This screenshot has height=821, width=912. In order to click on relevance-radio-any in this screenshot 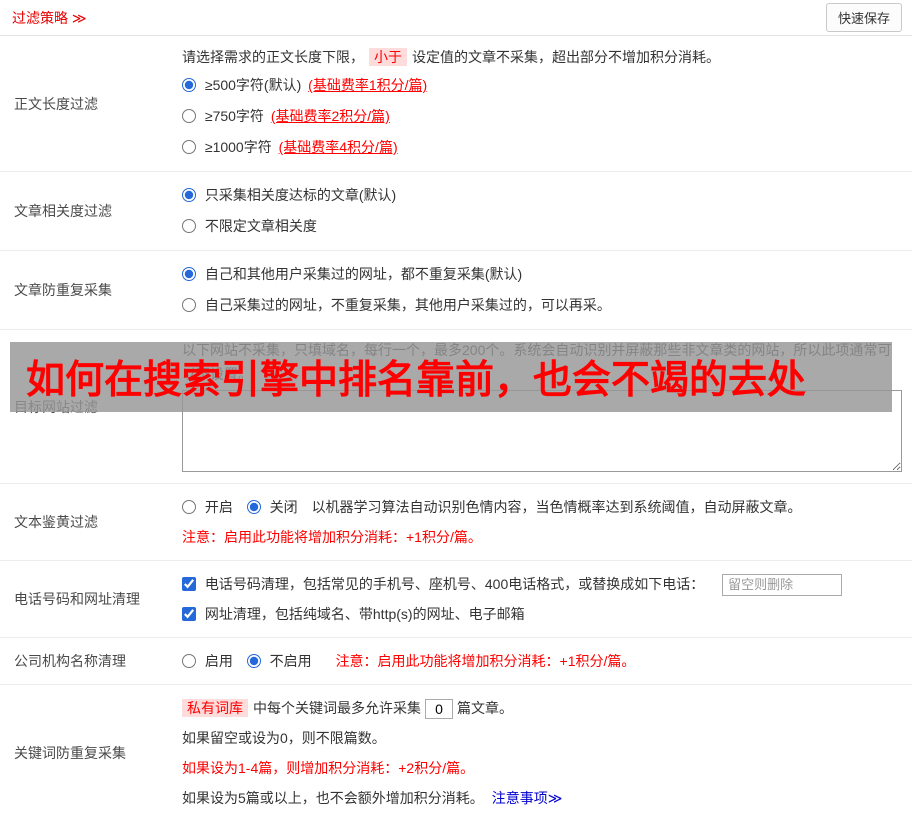, I will do `click(189, 226)`.